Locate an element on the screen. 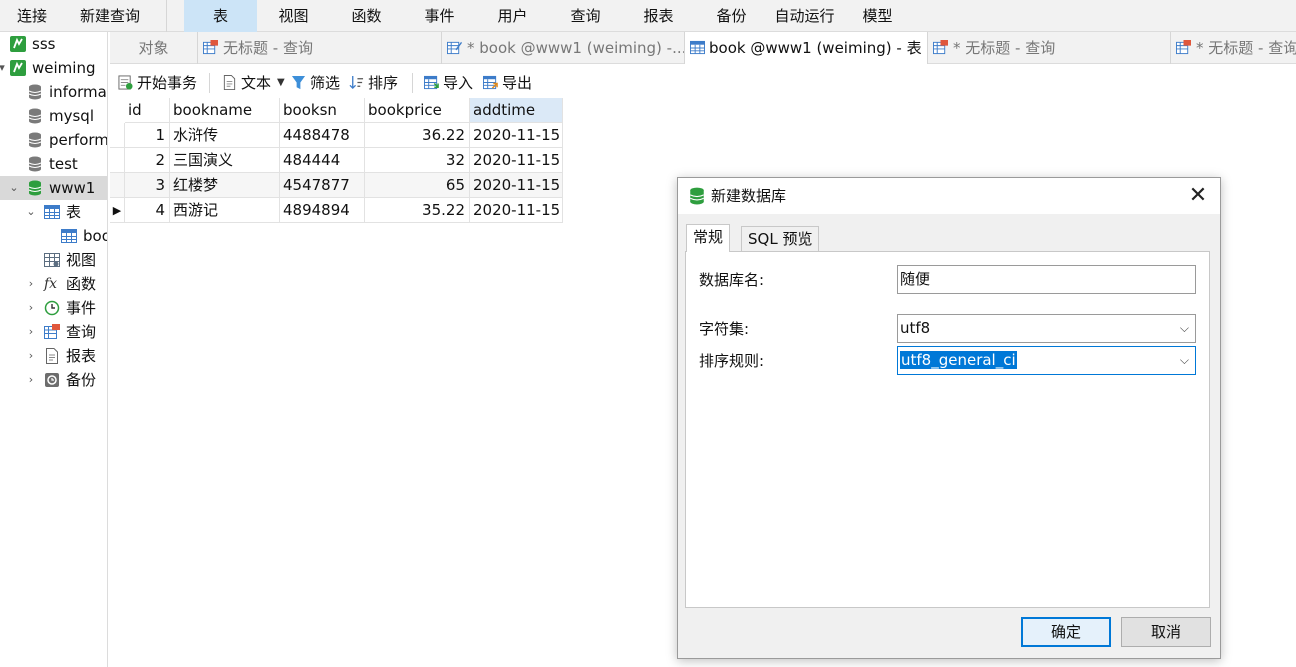 This screenshot has width=1296, height=667. cell-bookprice: 36.22 is located at coordinates (417, 135).